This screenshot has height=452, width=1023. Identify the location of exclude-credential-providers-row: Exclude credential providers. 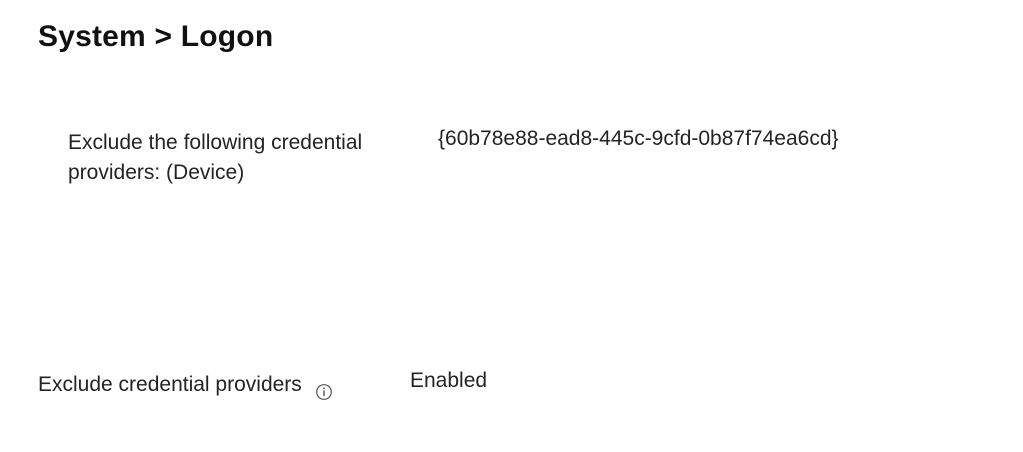
(185, 385).